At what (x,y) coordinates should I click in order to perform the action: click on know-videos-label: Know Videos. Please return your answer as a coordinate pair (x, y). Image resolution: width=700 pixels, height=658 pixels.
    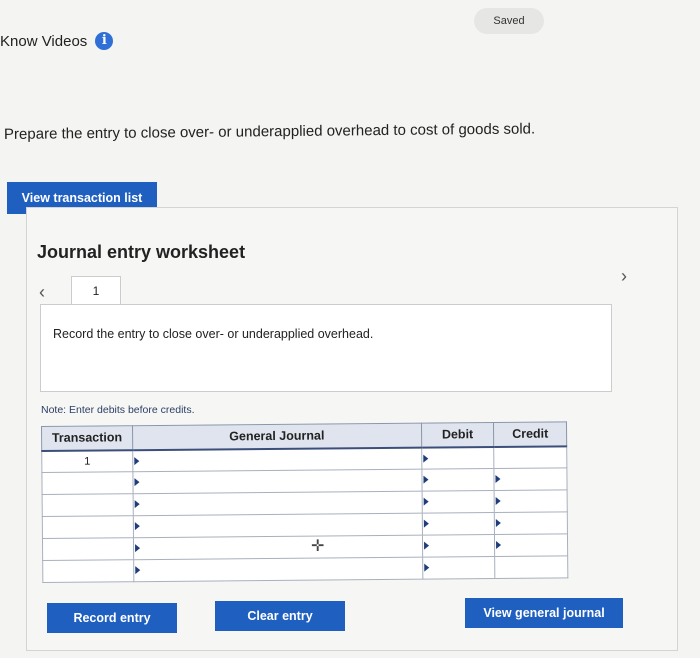
    Looking at the image, I should click on (44, 41).